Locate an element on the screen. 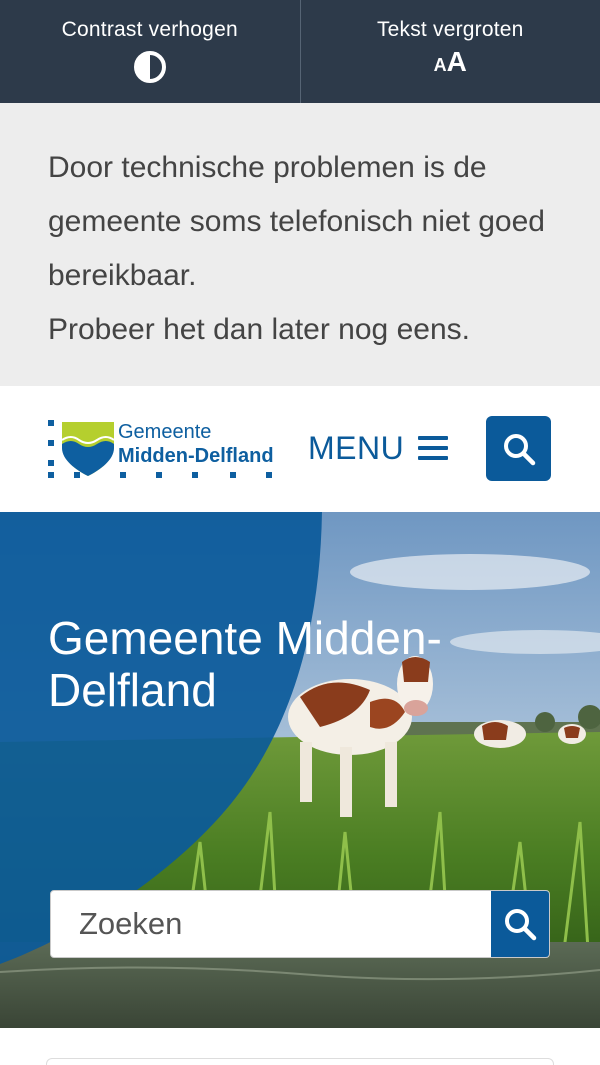 The width and height of the screenshot is (600, 1065). content-card is located at coordinates (300, 1061).